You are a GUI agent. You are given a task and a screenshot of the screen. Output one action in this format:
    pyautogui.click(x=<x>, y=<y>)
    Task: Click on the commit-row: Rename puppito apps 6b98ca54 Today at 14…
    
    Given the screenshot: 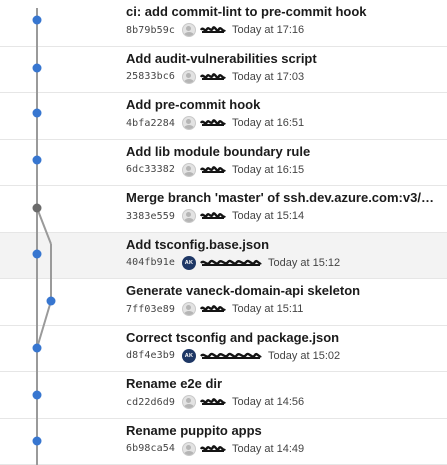 What is the action you would take?
    pyautogui.click(x=223, y=442)
    